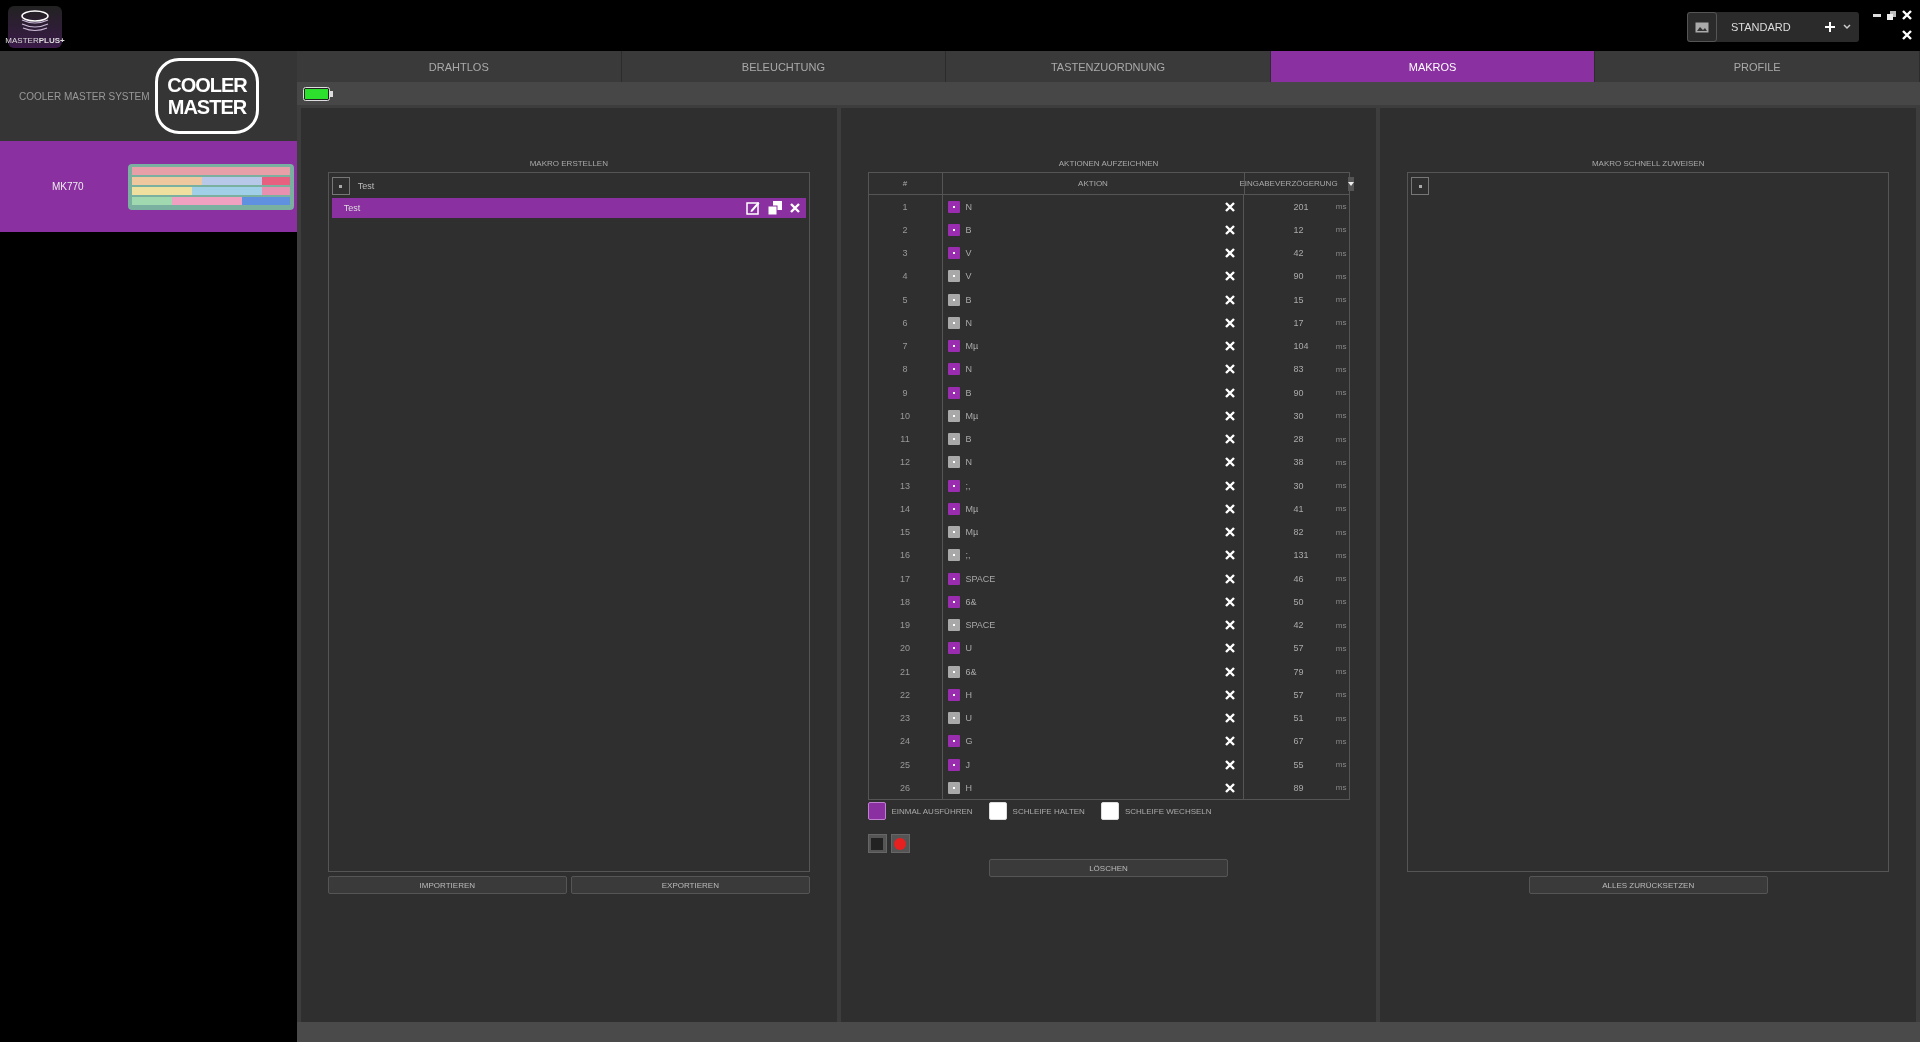 Image resolution: width=1920 pixels, height=1042 pixels. What do you see at coordinates (968, 764) in the screenshot?
I see `key-name: J` at bounding box center [968, 764].